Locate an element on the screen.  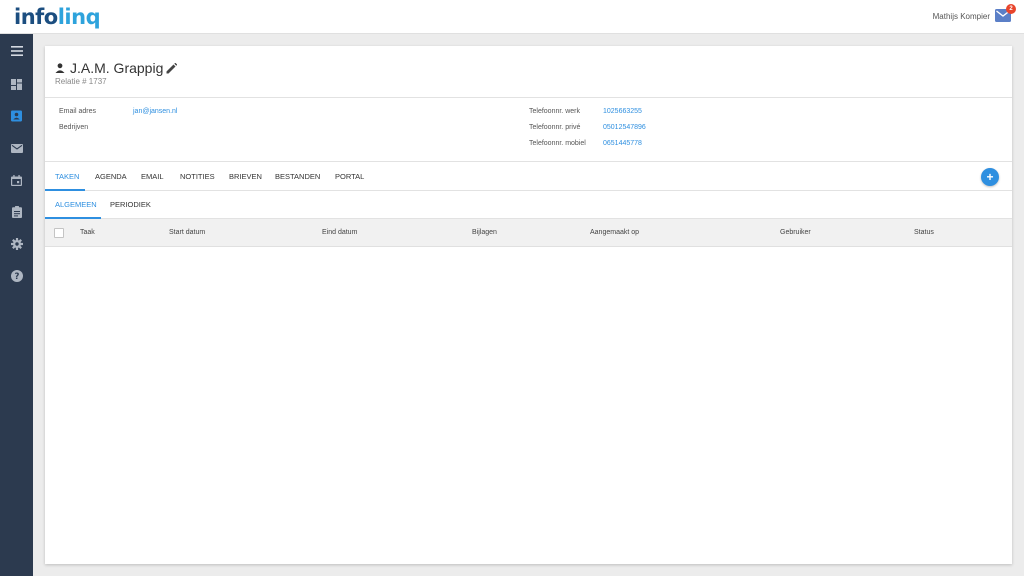
sidebar-item-tasks is located at coordinates (16, 212).